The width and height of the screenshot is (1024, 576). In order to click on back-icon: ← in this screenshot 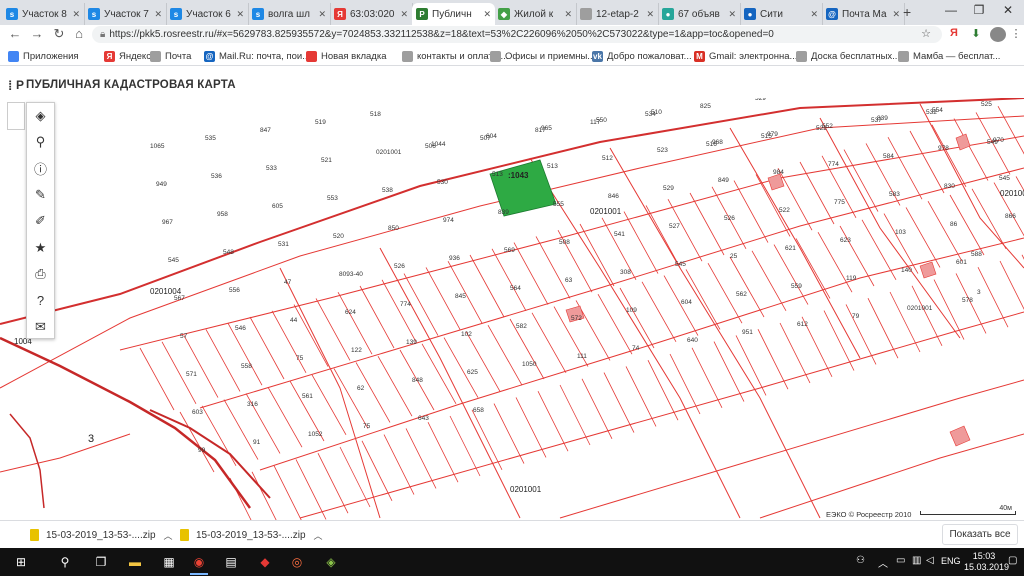, I will do `click(15, 33)`.